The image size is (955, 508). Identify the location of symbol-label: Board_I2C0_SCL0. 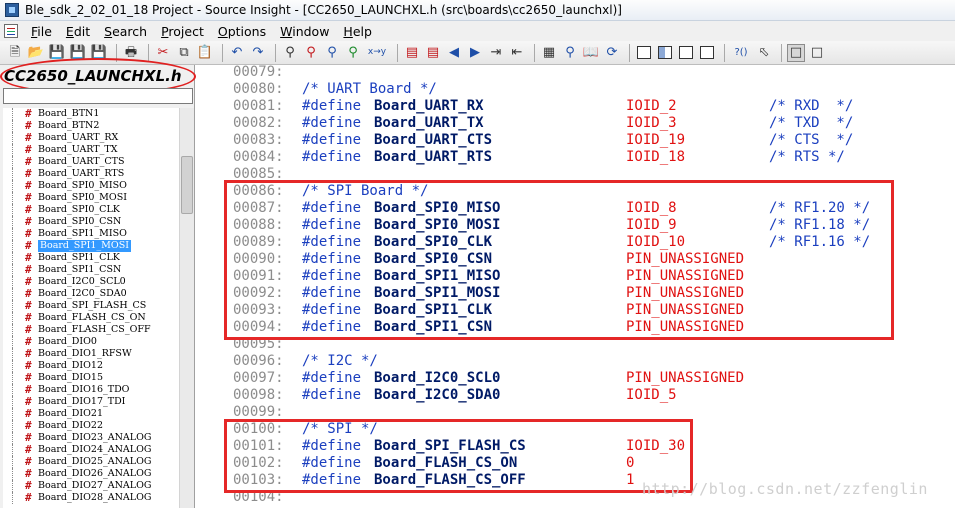
(82, 281).